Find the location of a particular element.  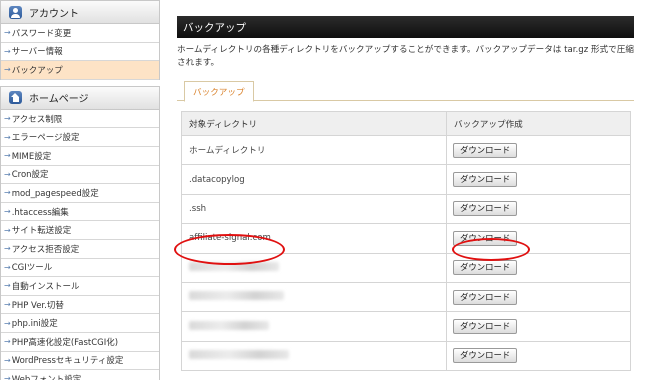

sidebar-item-homepage-14: → Webフォント設定 is located at coordinates (80, 375).